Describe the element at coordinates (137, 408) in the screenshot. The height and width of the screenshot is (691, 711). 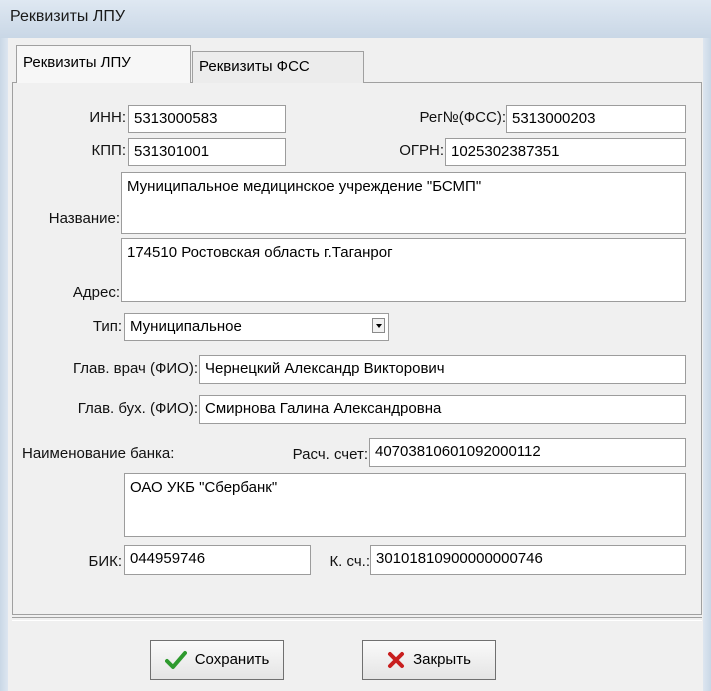
I see `chief-accountant-label: Глав. бух. (ФИО):` at that location.